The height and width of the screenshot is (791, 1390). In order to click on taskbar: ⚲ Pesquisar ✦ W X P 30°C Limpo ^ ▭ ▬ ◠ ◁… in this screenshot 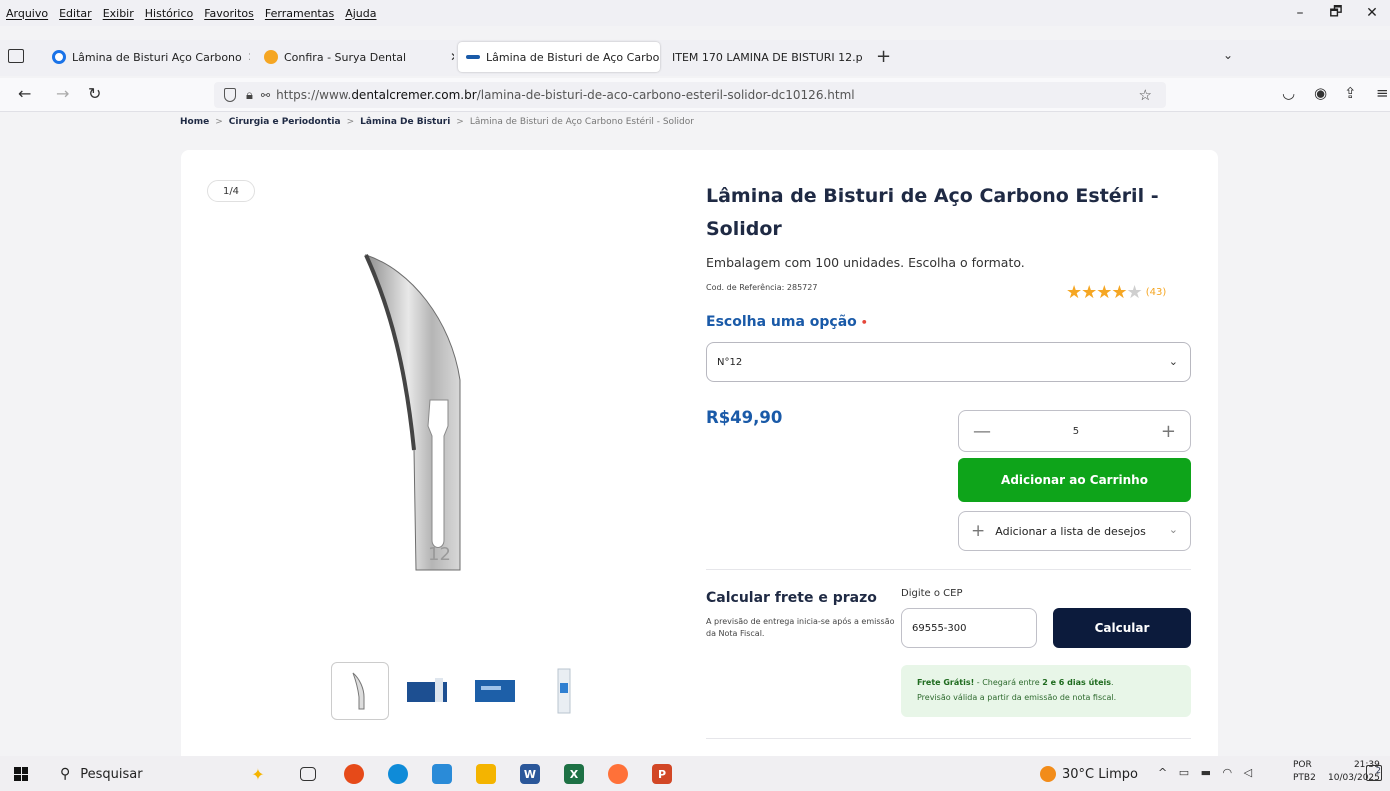, I will do `click(695, 773)`.